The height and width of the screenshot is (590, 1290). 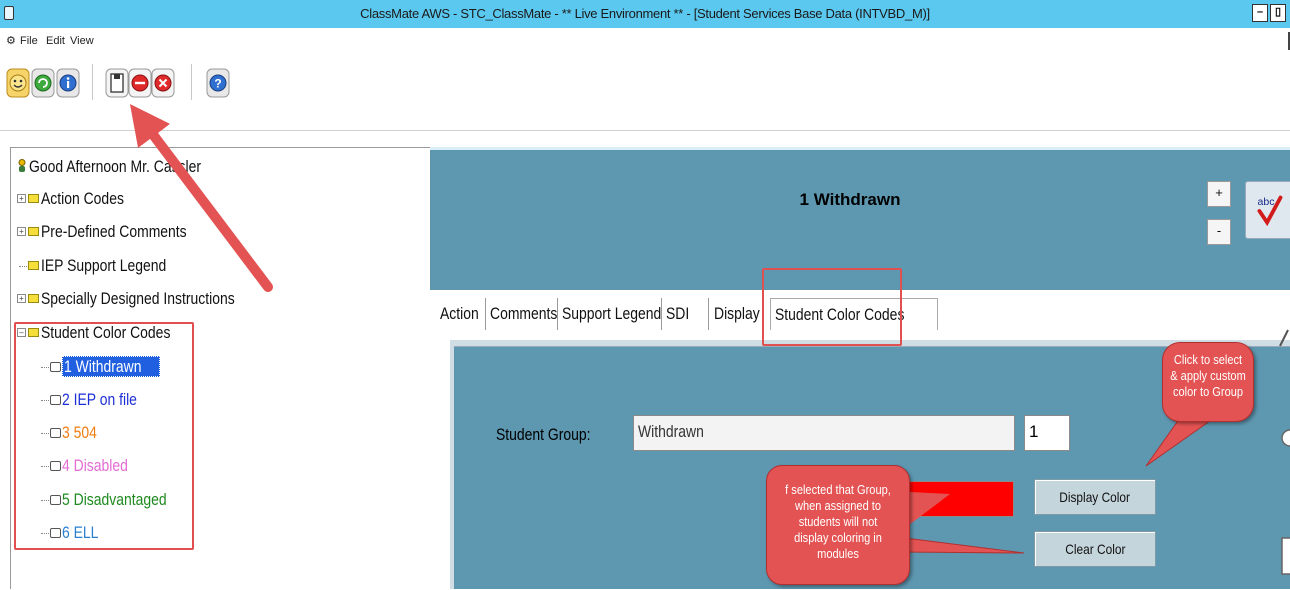 I want to click on svg-text: abc, so click(x=1266, y=202).